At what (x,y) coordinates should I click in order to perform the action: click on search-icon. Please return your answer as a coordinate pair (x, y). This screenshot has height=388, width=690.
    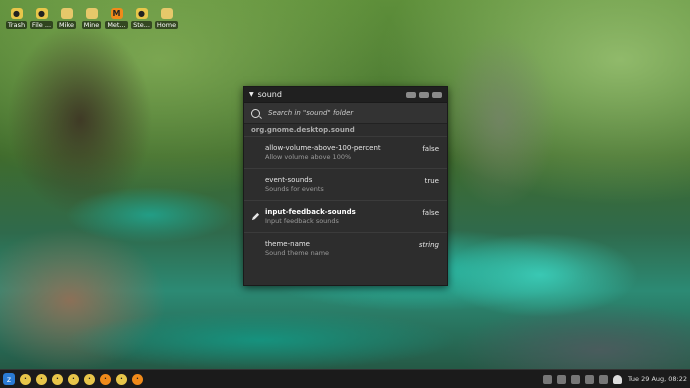
    Looking at the image, I should click on (255, 113).